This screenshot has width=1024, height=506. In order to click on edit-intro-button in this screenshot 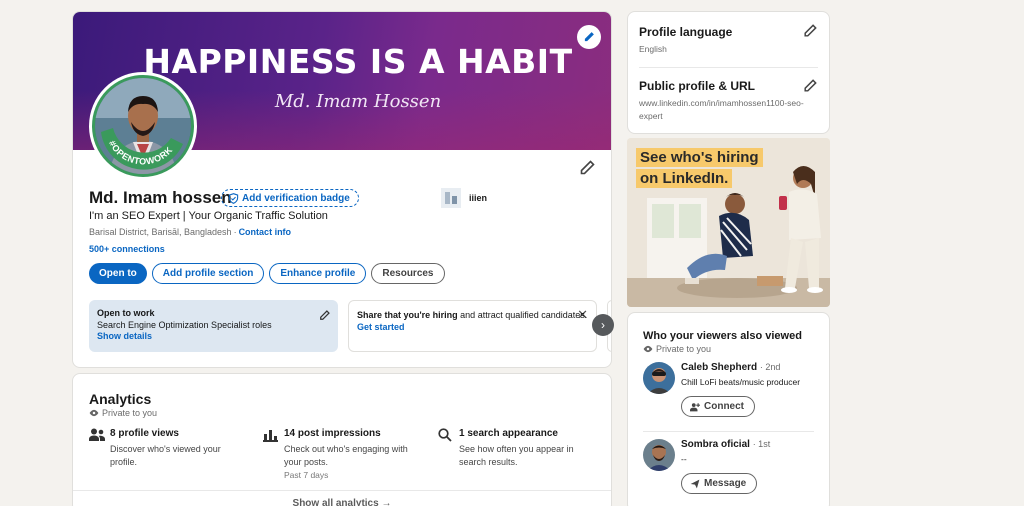, I will do `click(587, 170)`.